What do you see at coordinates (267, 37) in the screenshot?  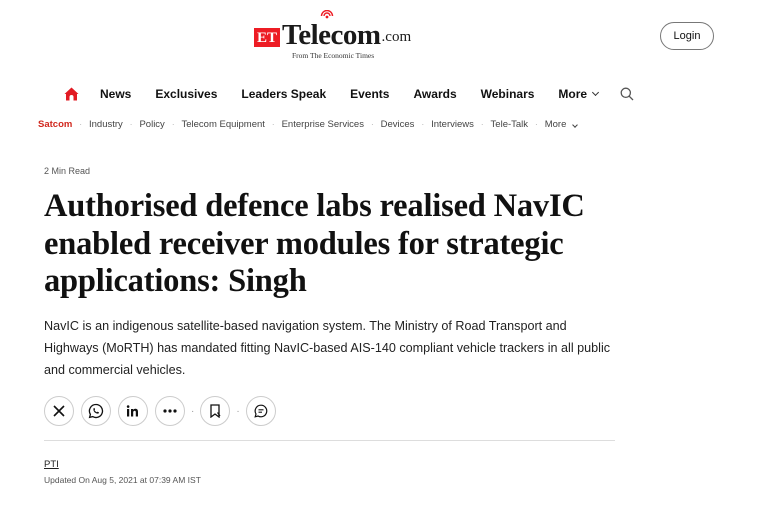 I see `logo-et-badge: ET` at bounding box center [267, 37].